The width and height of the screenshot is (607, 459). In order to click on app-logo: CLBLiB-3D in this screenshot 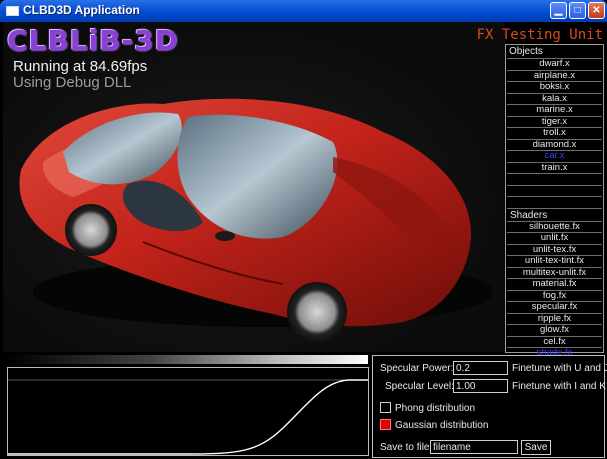, I will do `click(93, 40)`.